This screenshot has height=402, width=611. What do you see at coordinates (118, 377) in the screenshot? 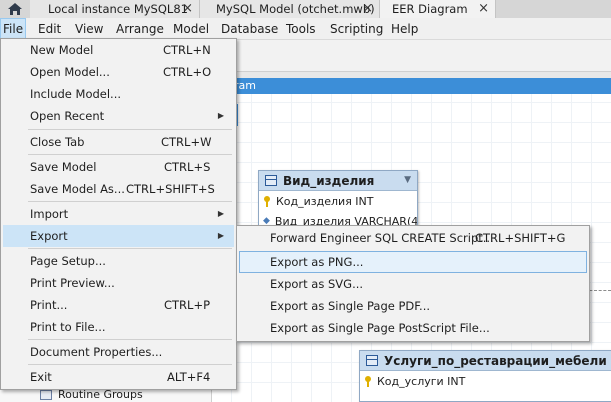
I see `menu-item-exit: Exit ALT+F4` at bounding box center [118, 377].